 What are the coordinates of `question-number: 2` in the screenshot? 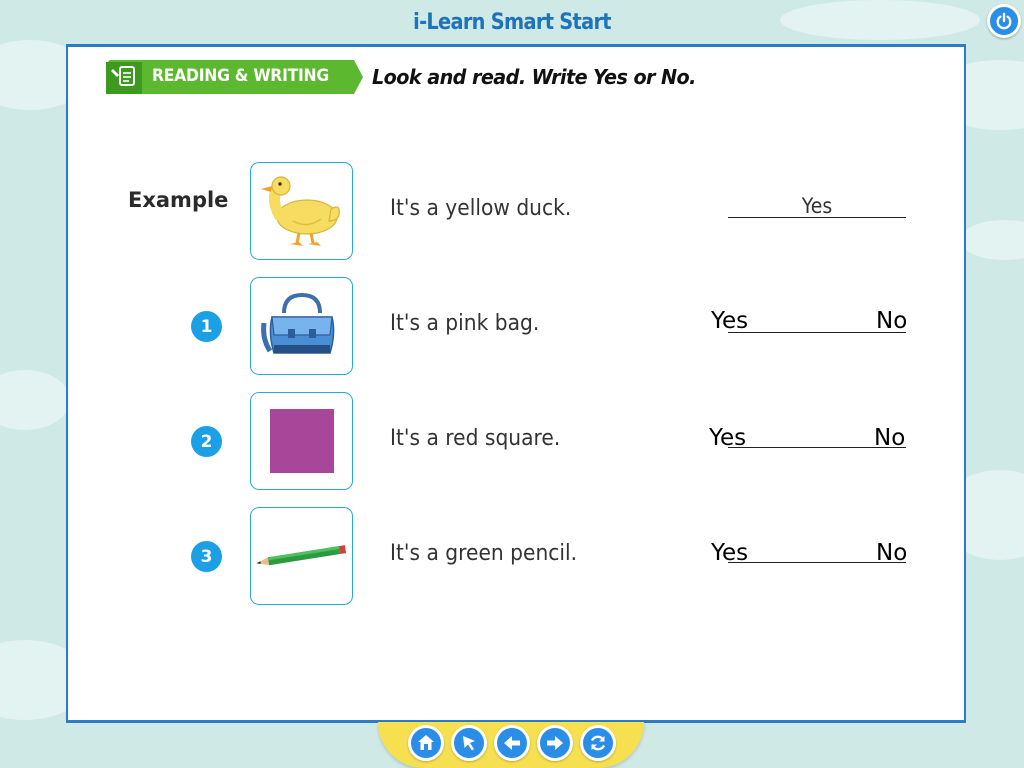 It's located at (206, 441).